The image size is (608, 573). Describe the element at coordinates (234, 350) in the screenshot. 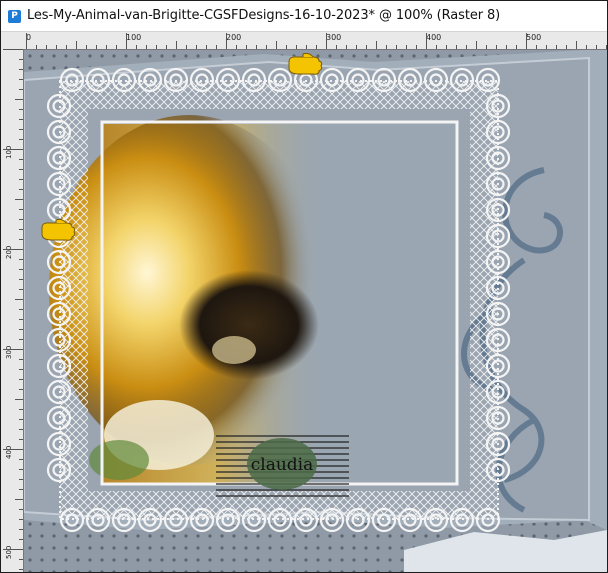

I see `bee-wing` at that location.